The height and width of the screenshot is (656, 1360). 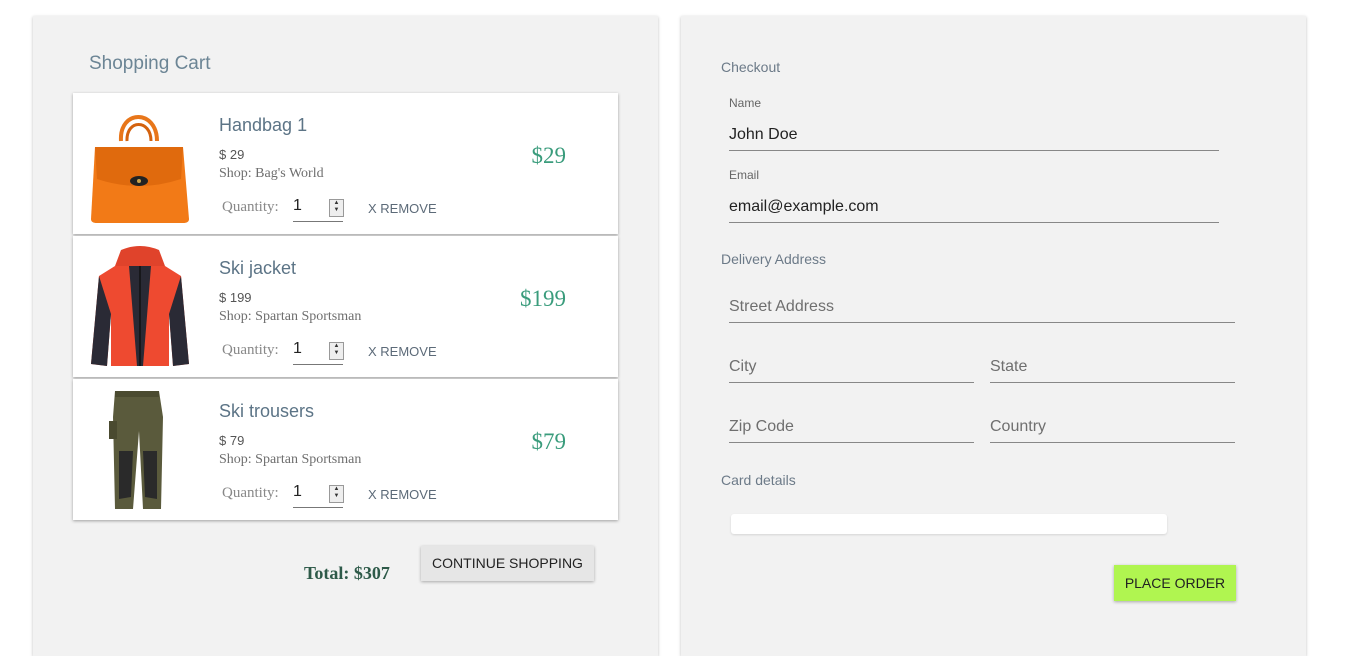 I want to click on state-input: State, so click(x=1112, y=366).